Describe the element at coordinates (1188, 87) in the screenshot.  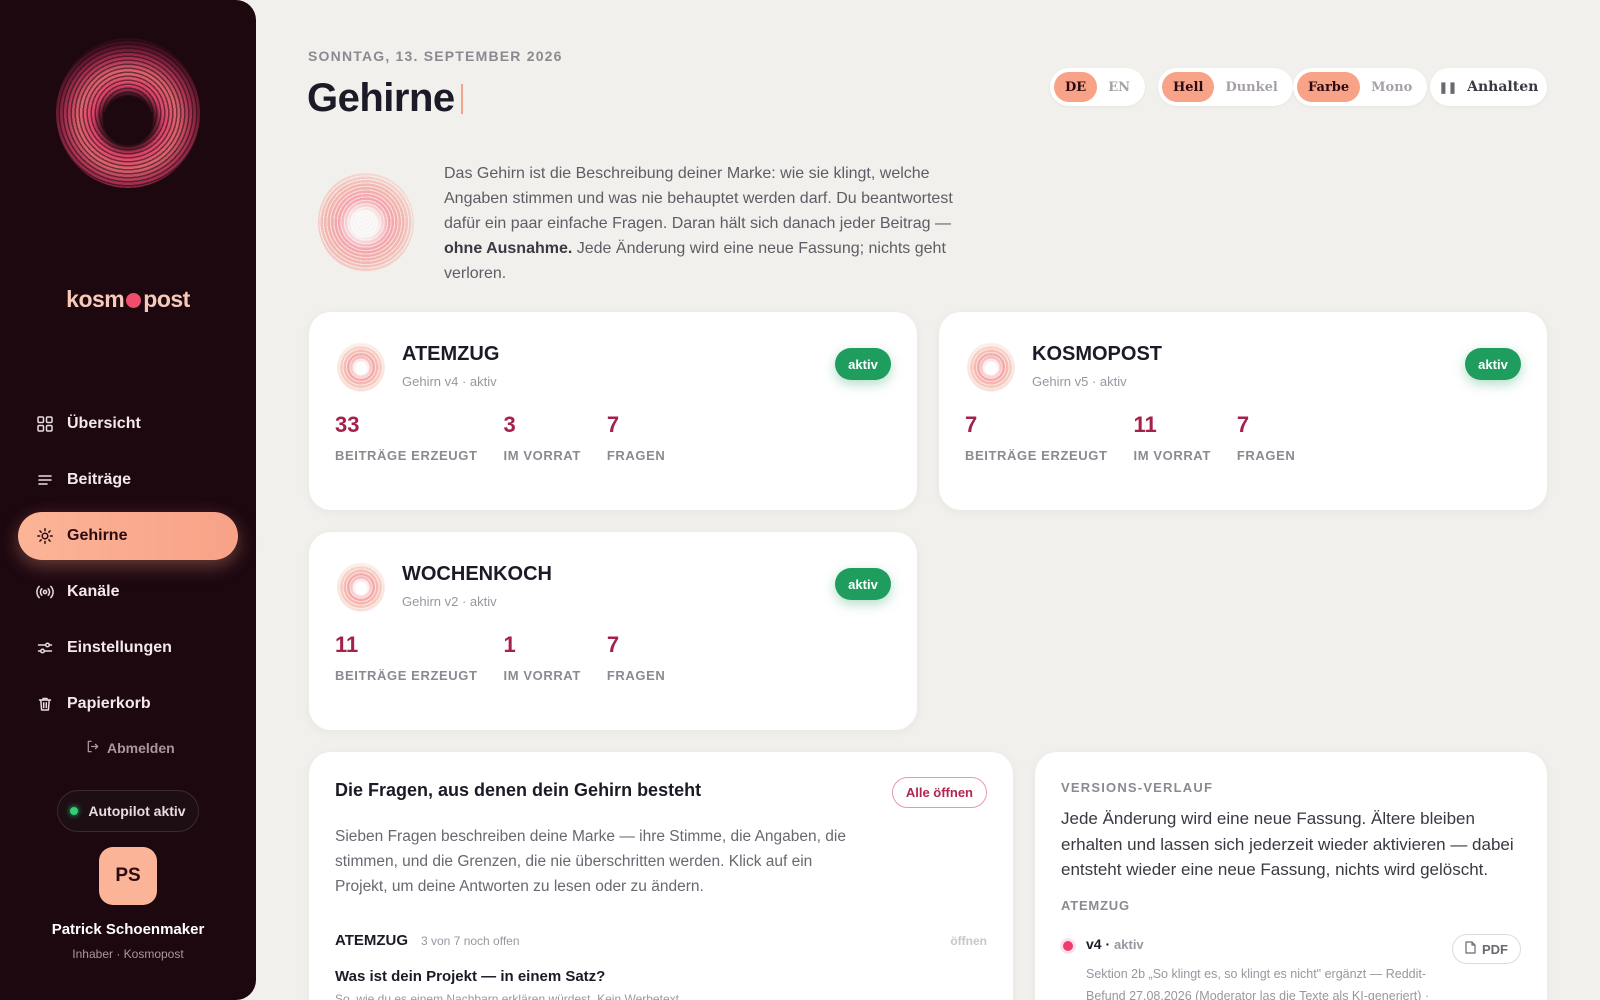
I see `theme-hell-option: Hell` at that location.